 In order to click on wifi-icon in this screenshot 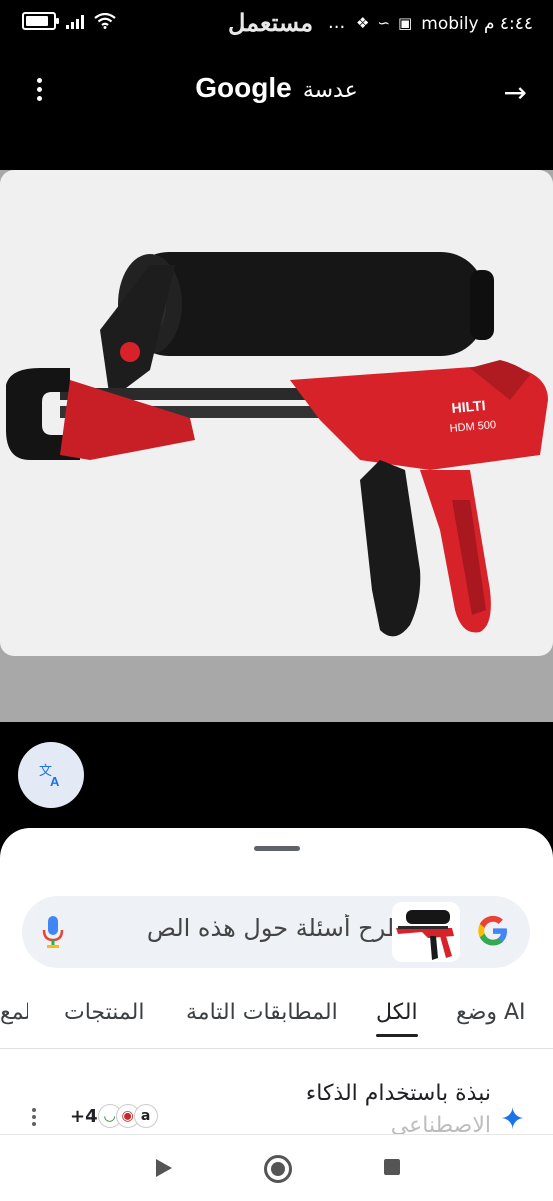, I will do `click(105, 21)`.